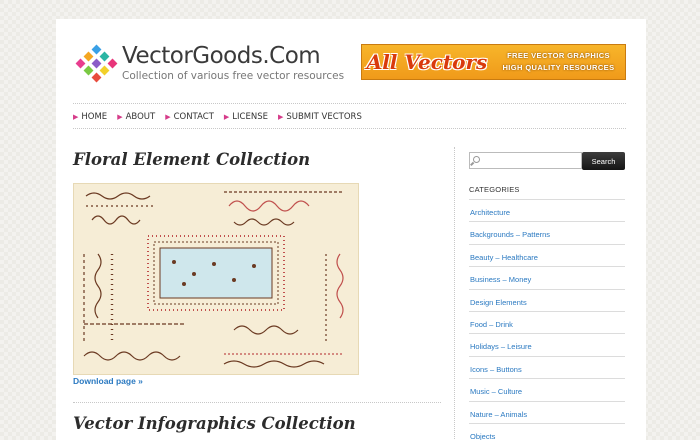  What do you see at coordinates (547, 389) in the screenshot?
I see `category-link: Music – Culture` at bounding box center [547, 389].